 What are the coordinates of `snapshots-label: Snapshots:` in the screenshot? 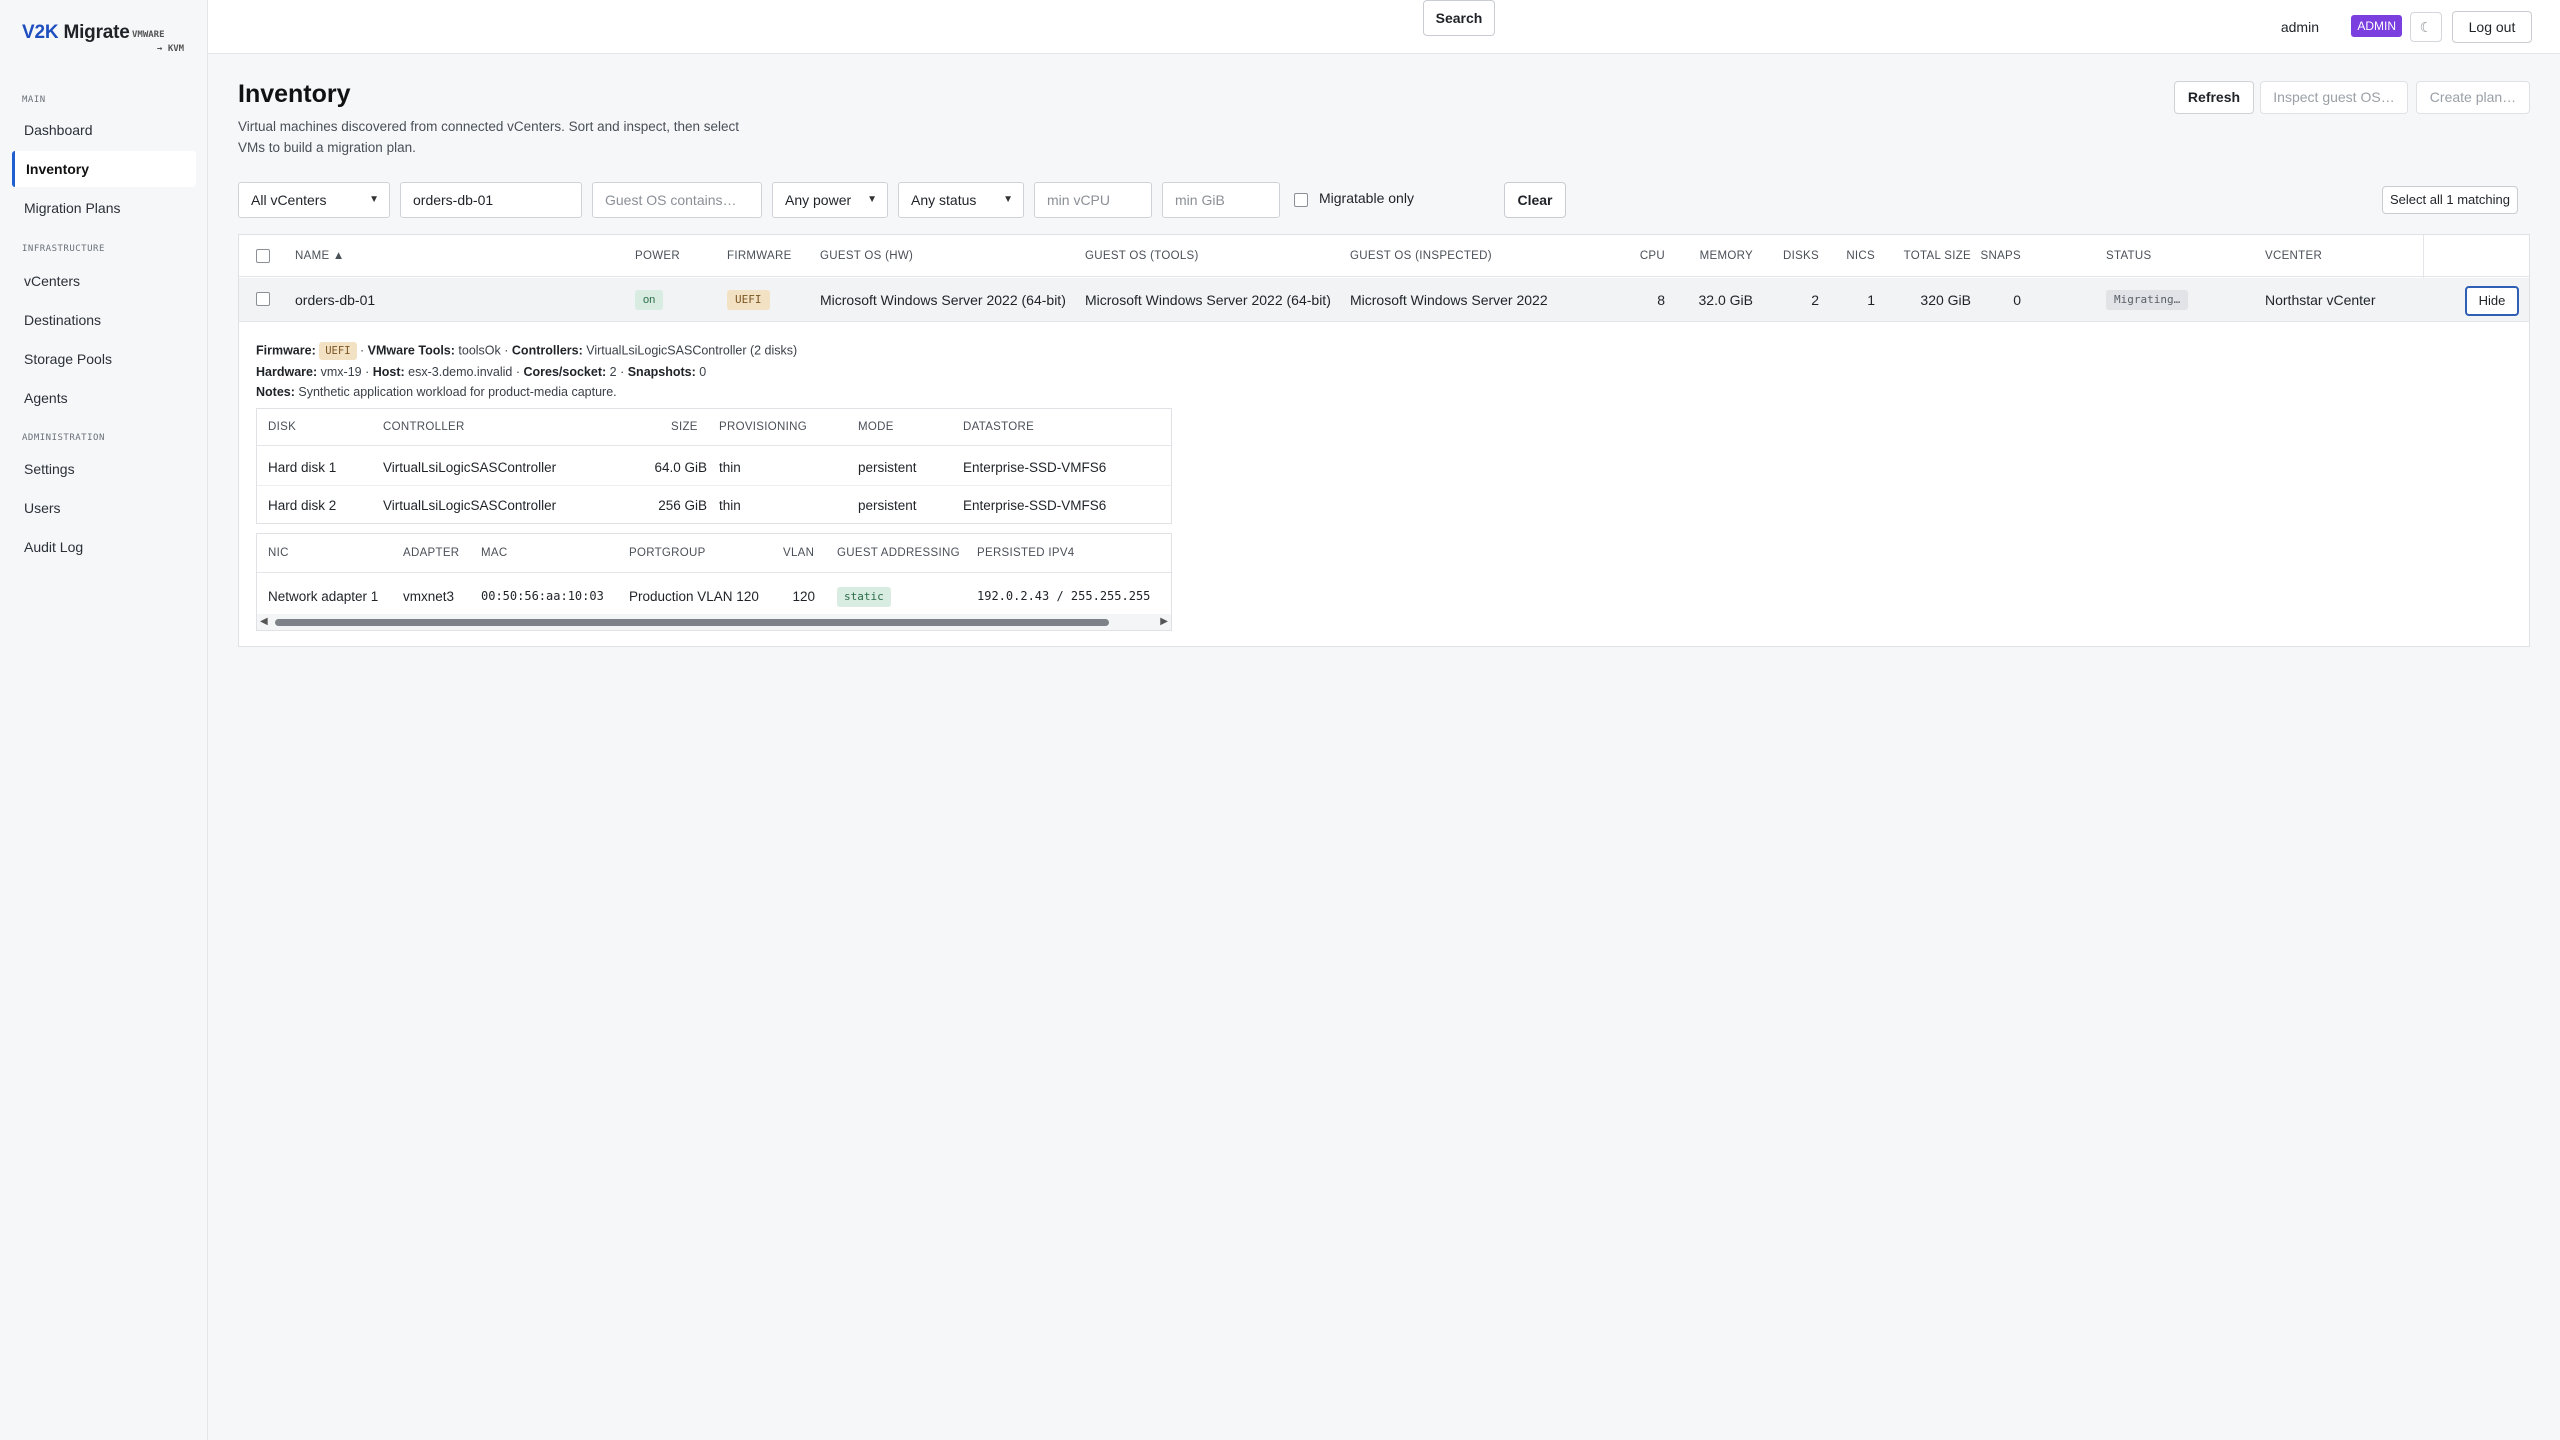 It's located at (661, 372).